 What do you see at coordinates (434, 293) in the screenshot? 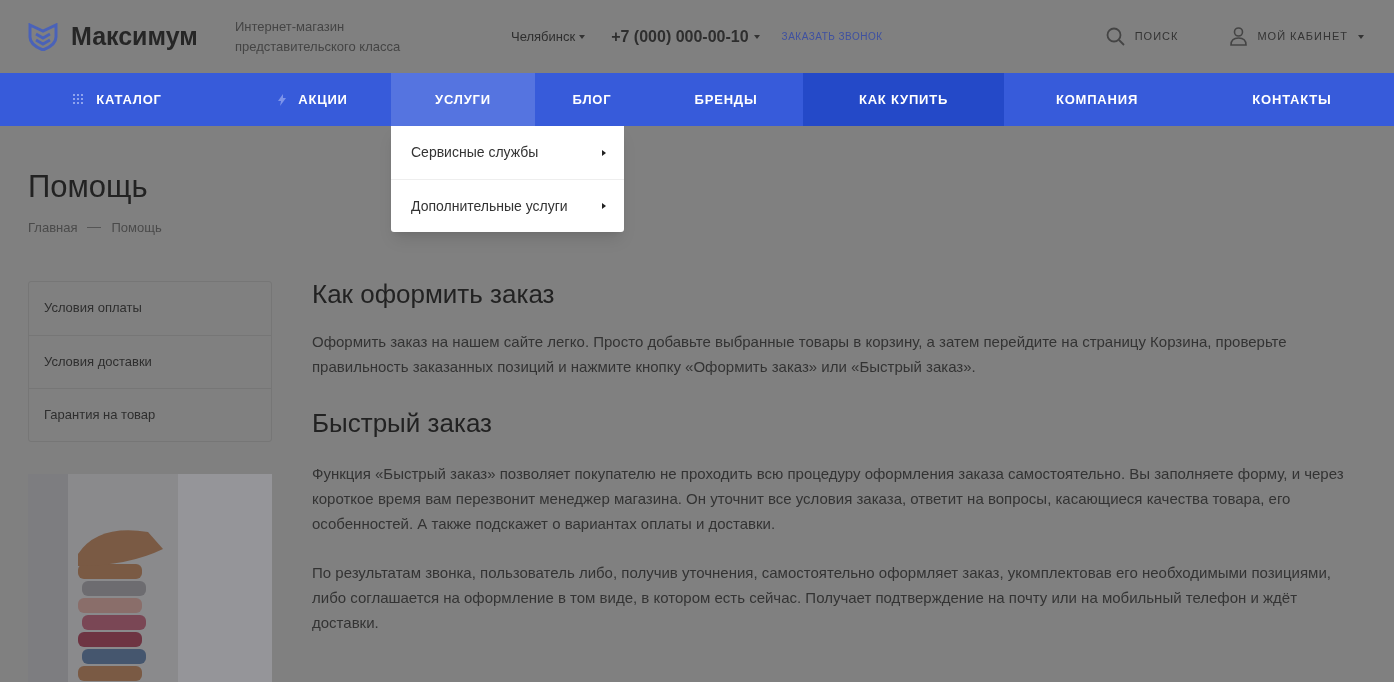
I see `section-heading: Как оформить заказ` at bounding box center [434, 293].